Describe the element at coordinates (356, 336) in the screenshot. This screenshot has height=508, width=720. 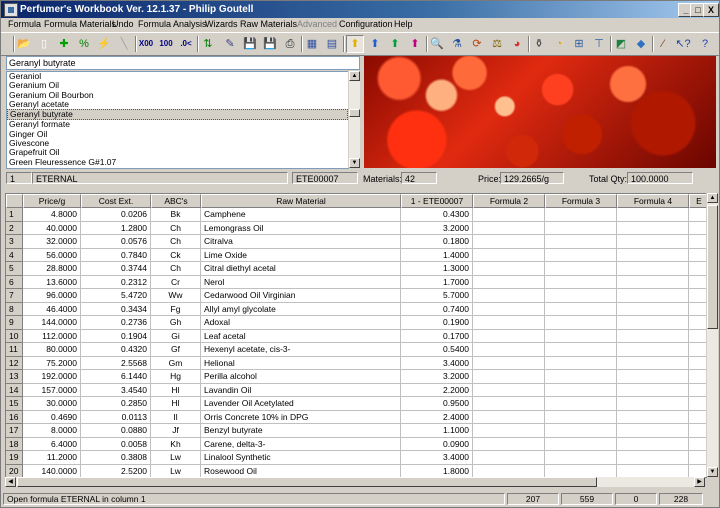
I see `table-row: 10 112.0000 0.1904 Gi Leaf acetal 0.1700` at that location.